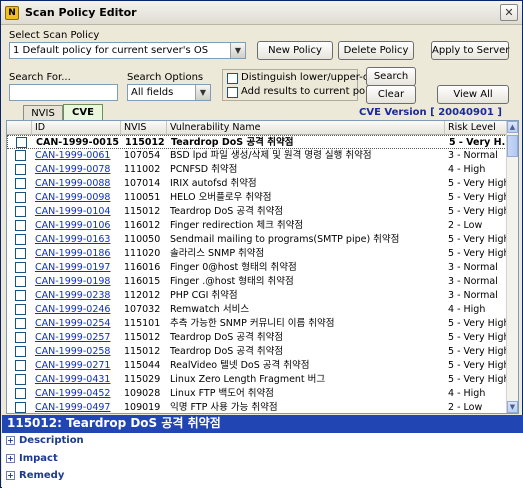 The image size is (523, 488). I want to click on close-button: ✕, so click(509, 12).